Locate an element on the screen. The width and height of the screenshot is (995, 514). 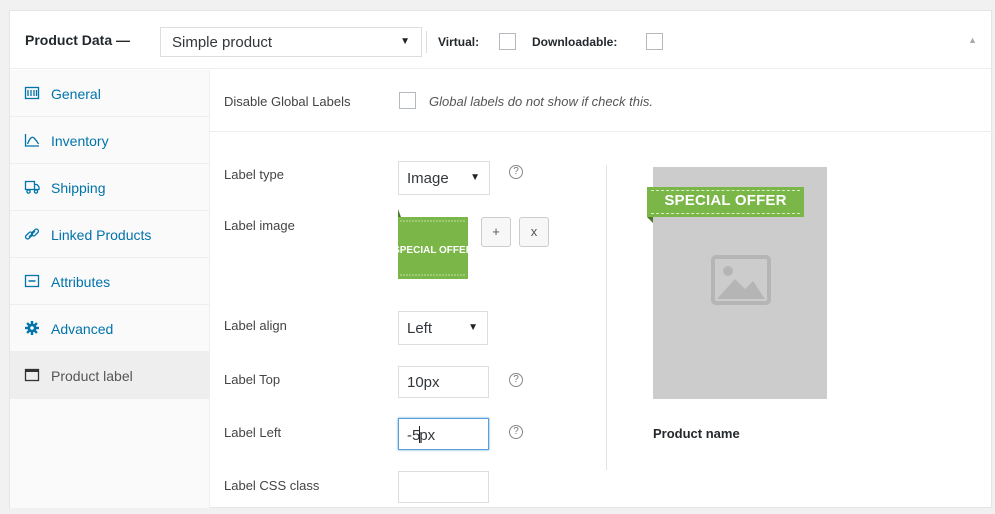
label-align-label: Label align is located at coordinates (255, 325).